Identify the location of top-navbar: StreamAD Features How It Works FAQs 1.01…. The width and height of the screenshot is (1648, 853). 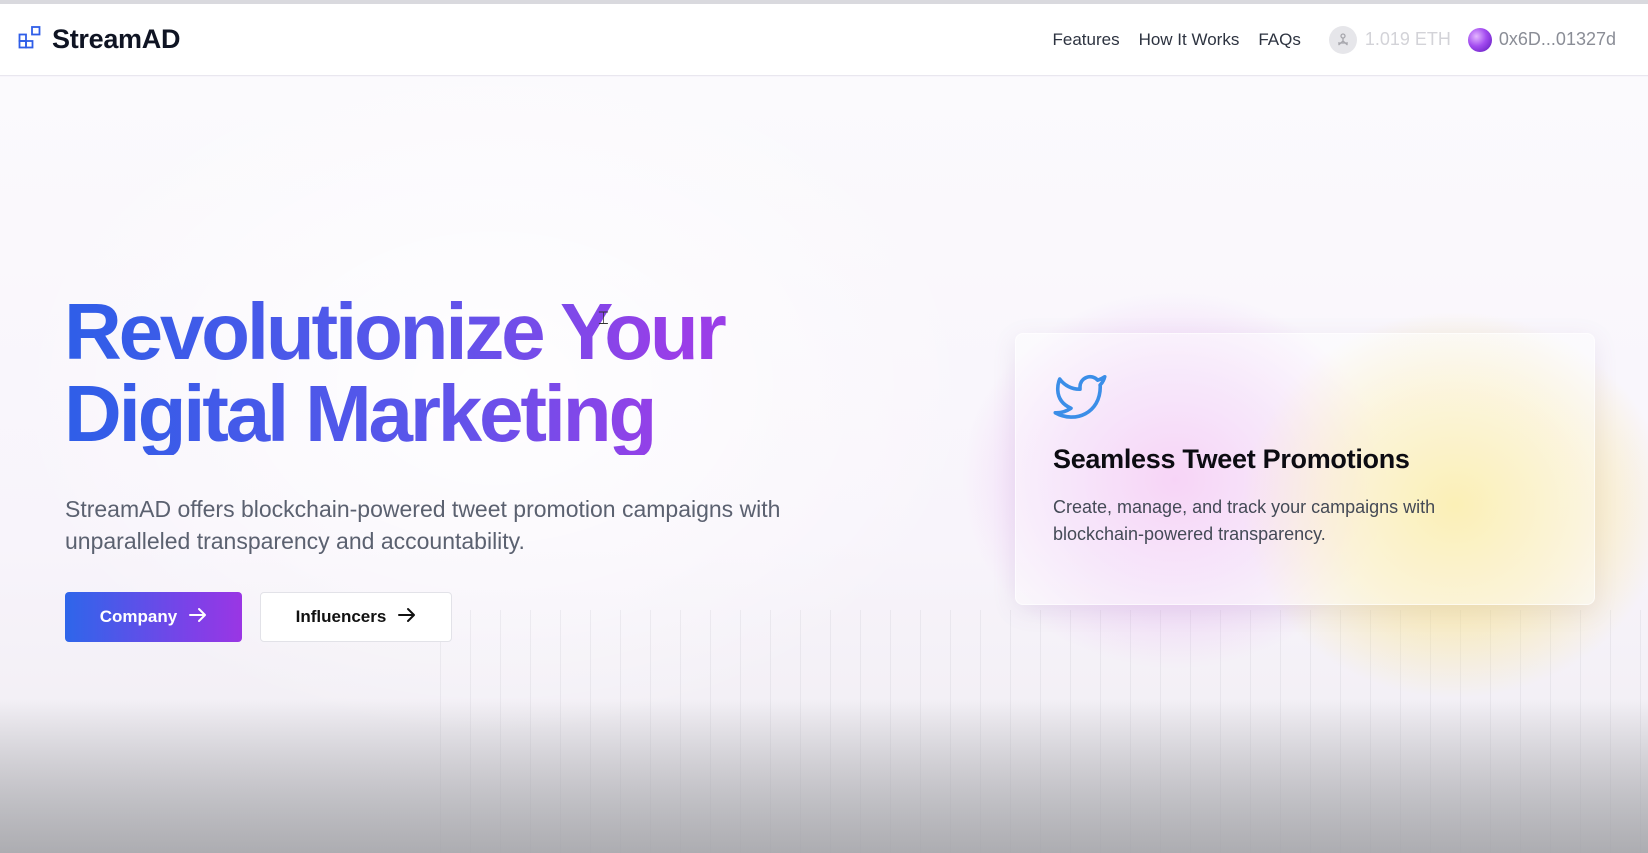
(824, 40).